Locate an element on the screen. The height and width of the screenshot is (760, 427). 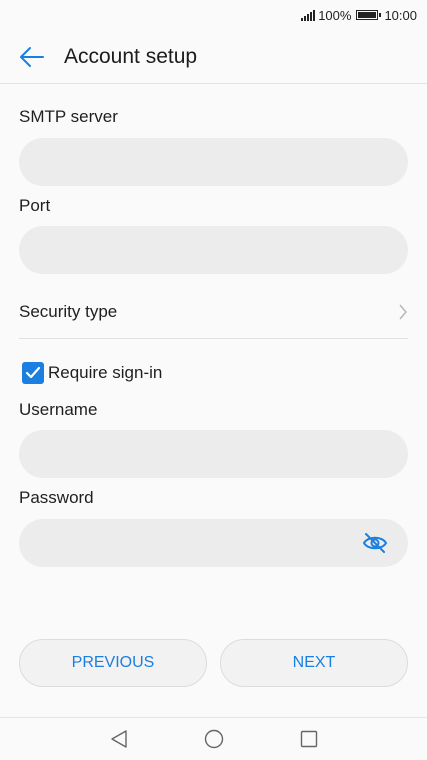
port-label: Port is located at coordinates (35, 205).